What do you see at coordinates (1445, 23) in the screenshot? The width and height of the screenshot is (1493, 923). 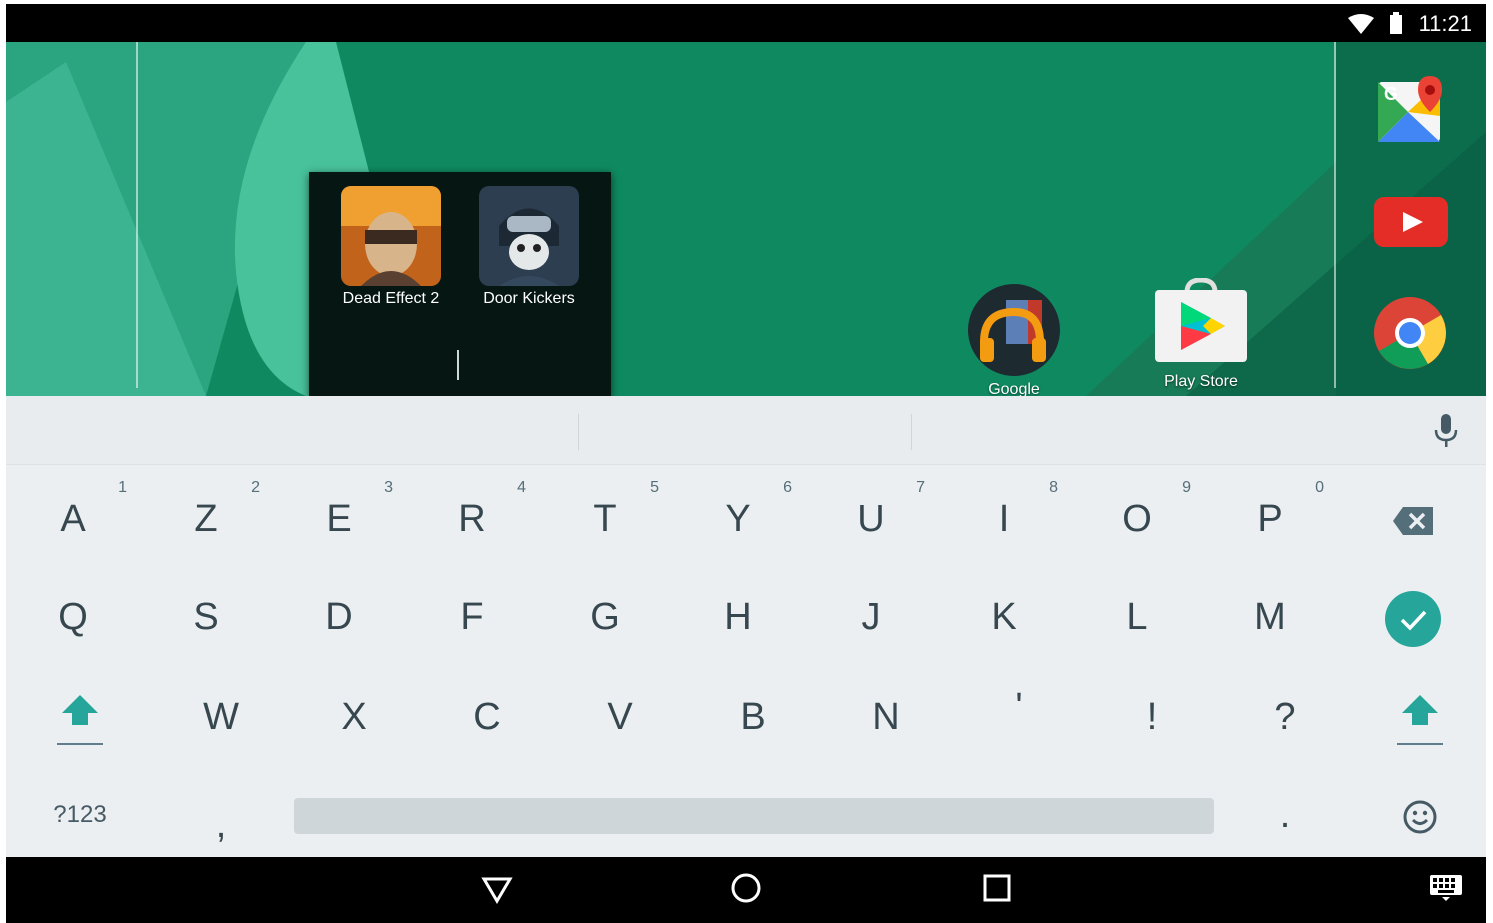 I see `clock: 11:21` at bounding box center [1445, 23].